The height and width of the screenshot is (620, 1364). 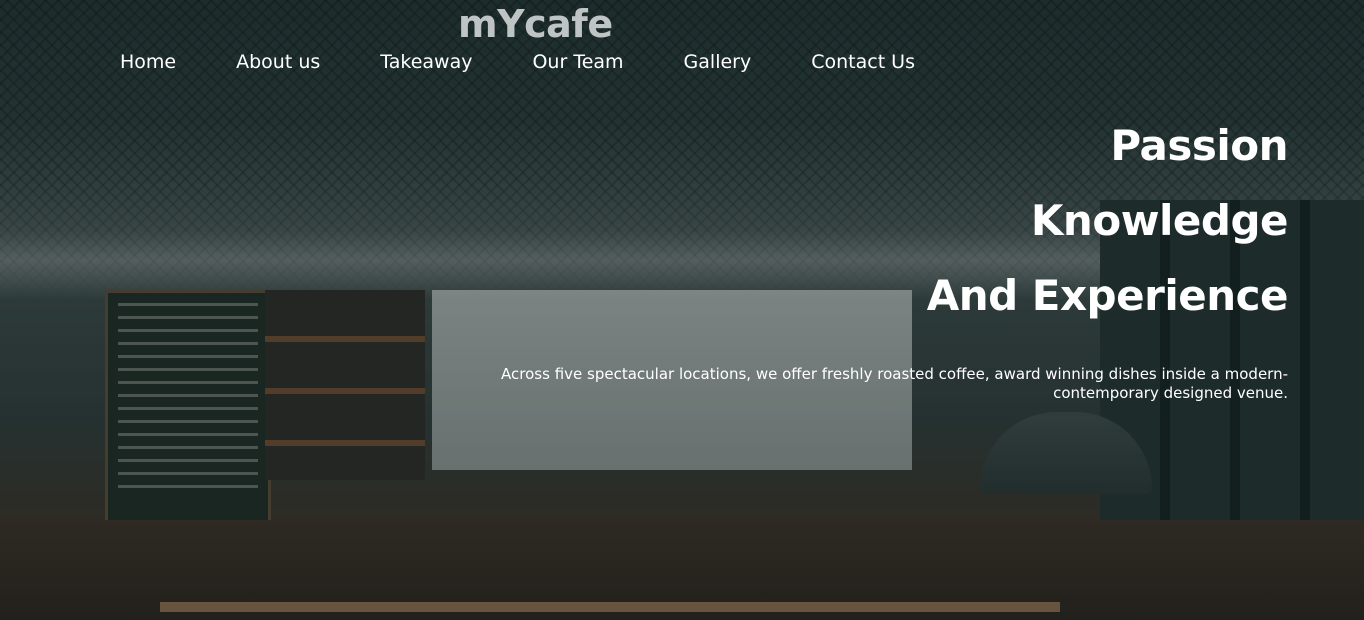 What do you see at coordinates (426, 62) in the screenshot?
I see `nav-item-takeaway: Takeaway` at bounding box center [426, 62].